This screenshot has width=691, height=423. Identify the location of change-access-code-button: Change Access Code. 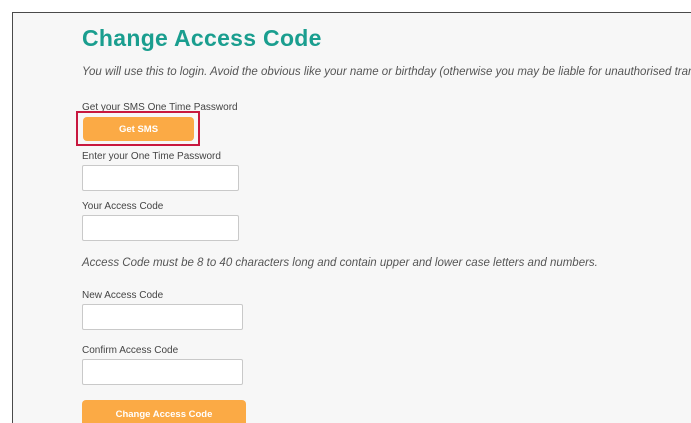
(164, 411).